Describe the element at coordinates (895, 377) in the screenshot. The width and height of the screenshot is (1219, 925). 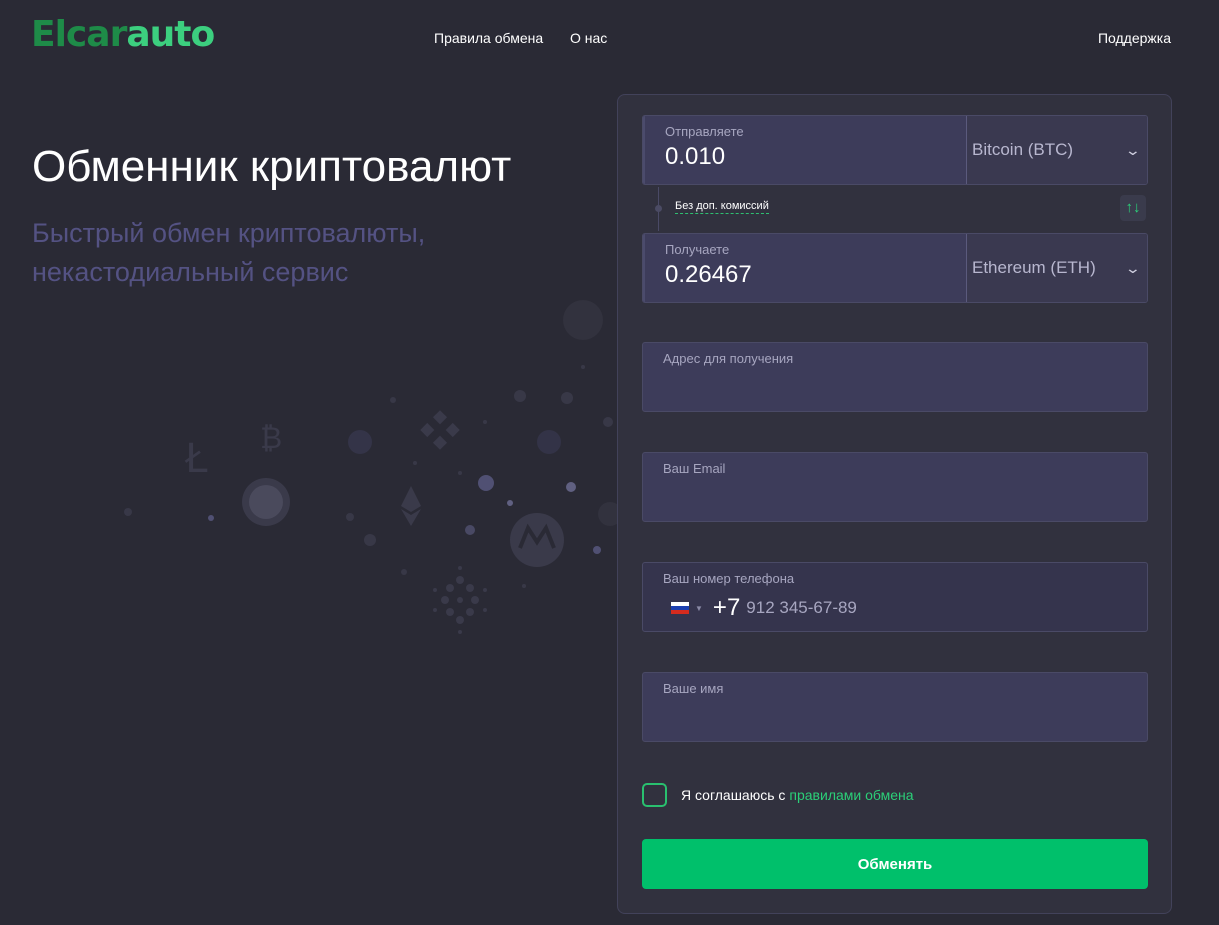
I see `address-field: Адрес для получения` at that location.